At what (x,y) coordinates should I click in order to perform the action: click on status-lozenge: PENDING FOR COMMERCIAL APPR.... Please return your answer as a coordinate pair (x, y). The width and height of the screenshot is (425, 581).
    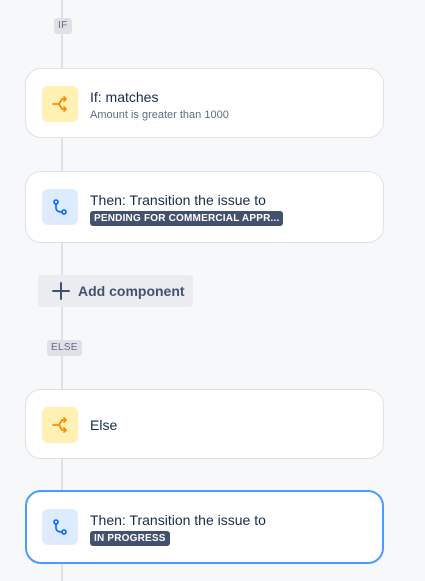
    Looking at the image, I should click on (187, 218).